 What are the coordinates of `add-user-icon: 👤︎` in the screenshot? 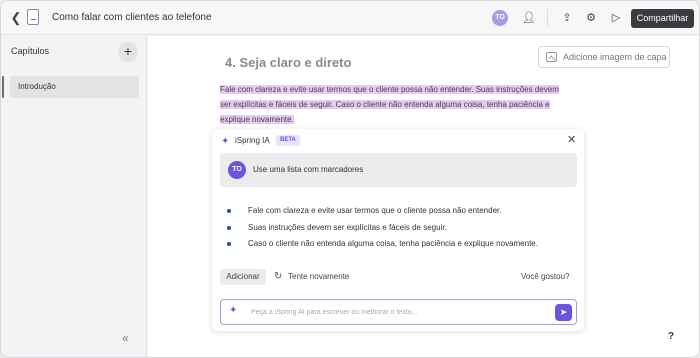 It's located at (529, 18).